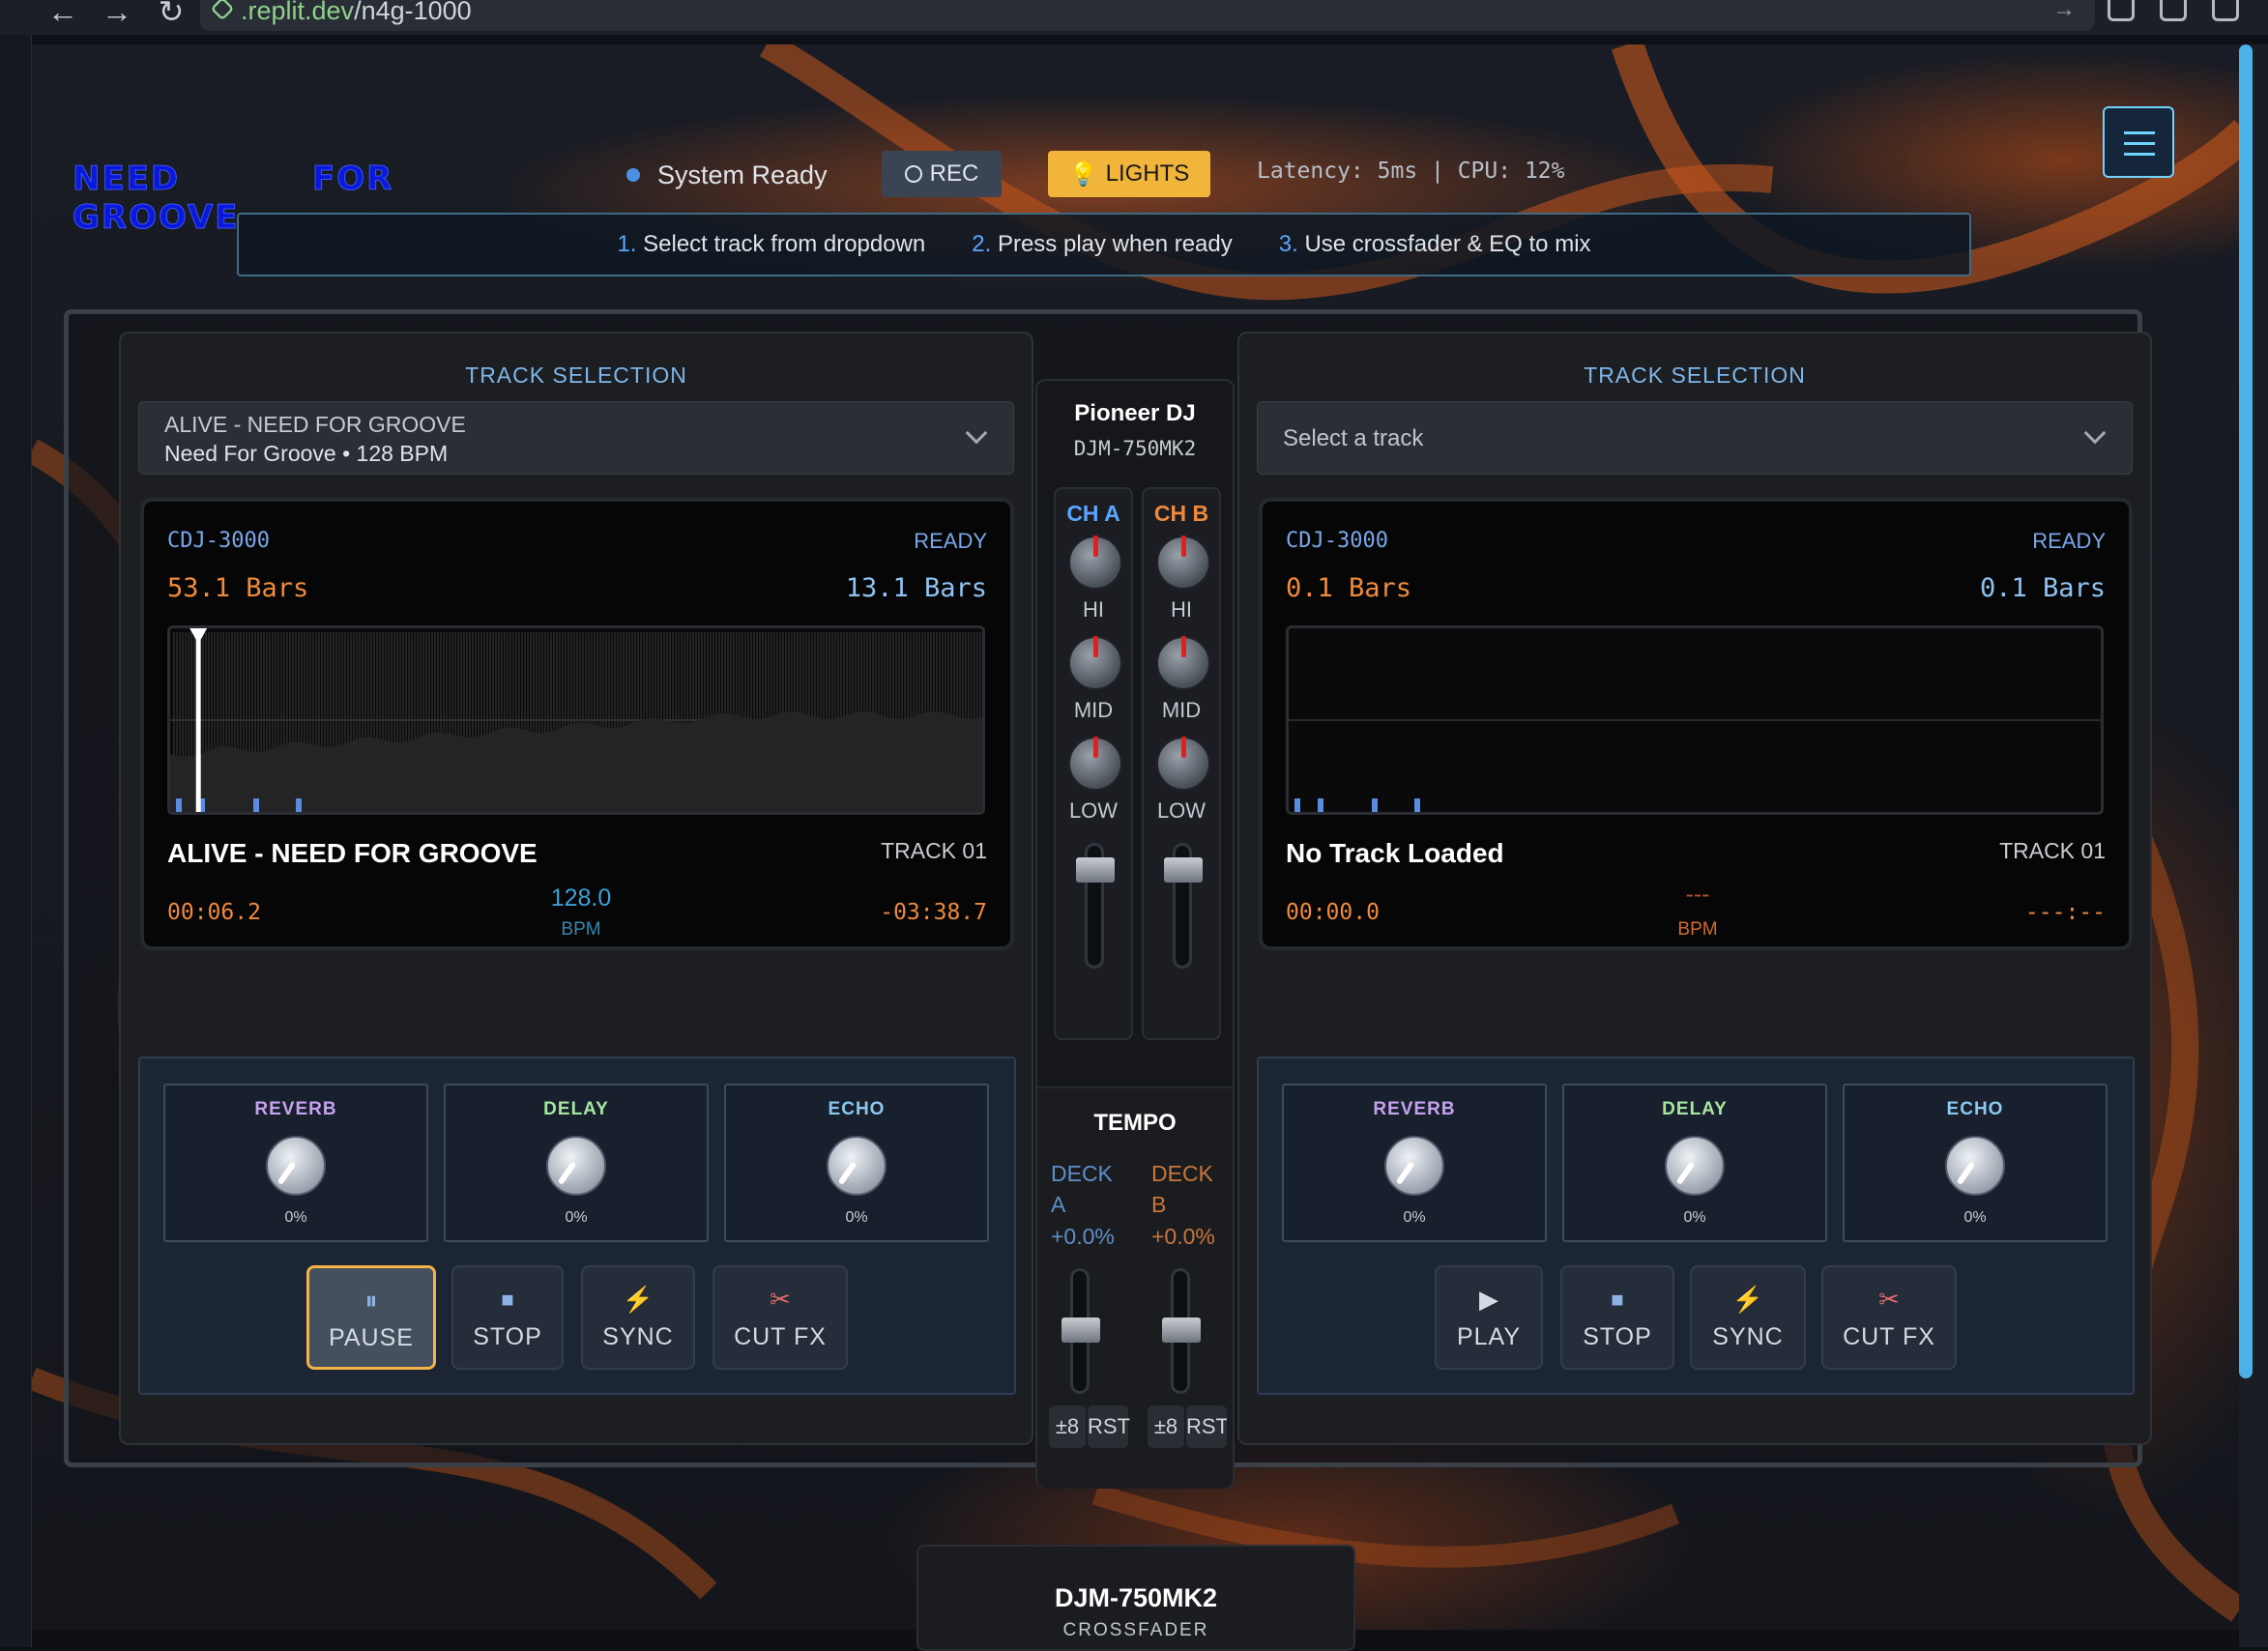 This screenshot has width=2268, height=1651. I want to click on tempo-range-b-button: ±8, so click(1166, 1427).